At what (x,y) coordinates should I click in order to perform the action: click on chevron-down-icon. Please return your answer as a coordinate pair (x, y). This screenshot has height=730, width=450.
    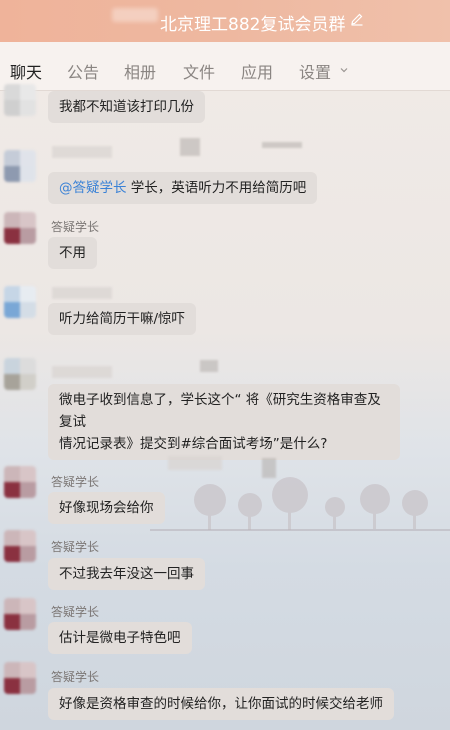
    Looking at the image, I should click on (344, 70).